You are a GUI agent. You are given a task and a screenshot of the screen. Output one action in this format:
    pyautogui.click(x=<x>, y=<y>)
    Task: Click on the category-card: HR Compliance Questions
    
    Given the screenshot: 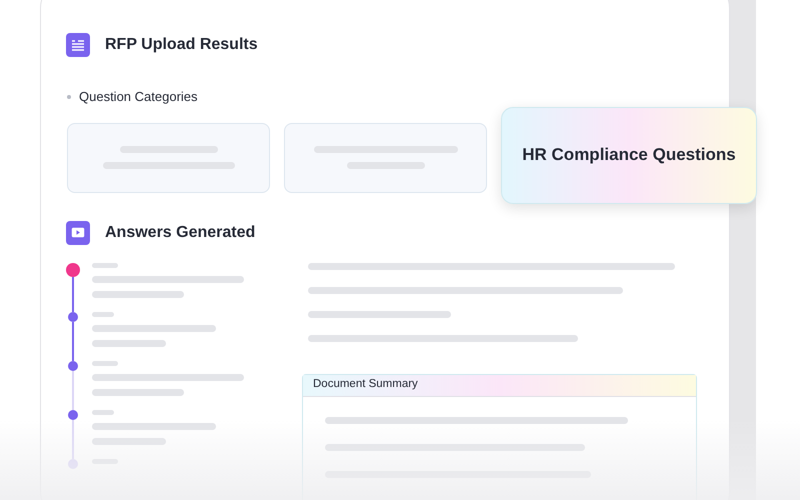 What is the action you would take?
    pyautogui.click(x=629, y=155)
    